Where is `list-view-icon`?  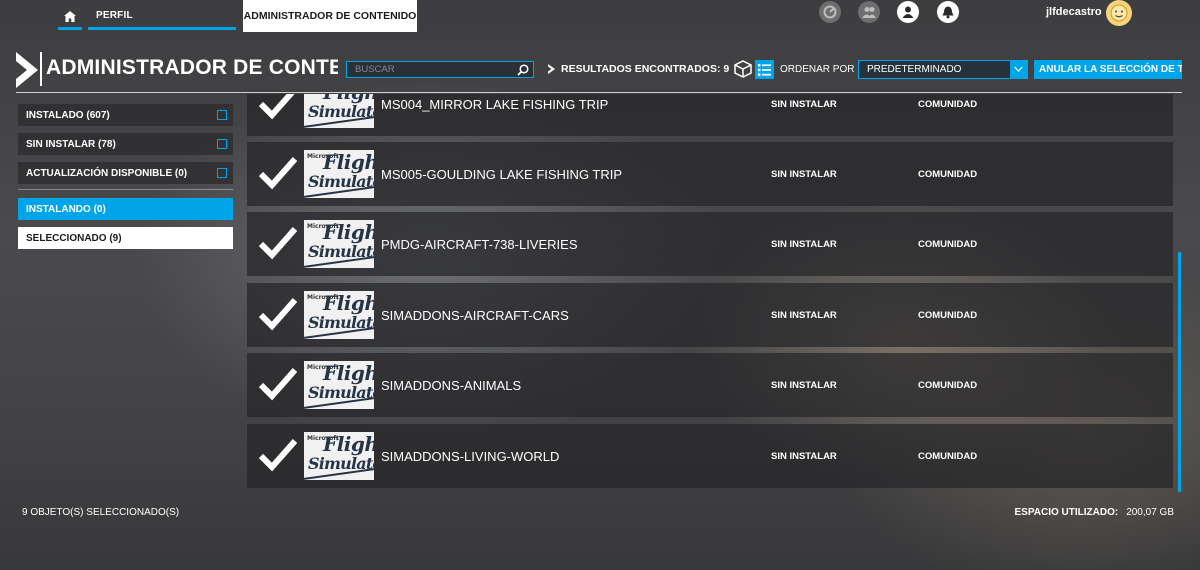 list-view-icon is located at coordinates (764, 69).